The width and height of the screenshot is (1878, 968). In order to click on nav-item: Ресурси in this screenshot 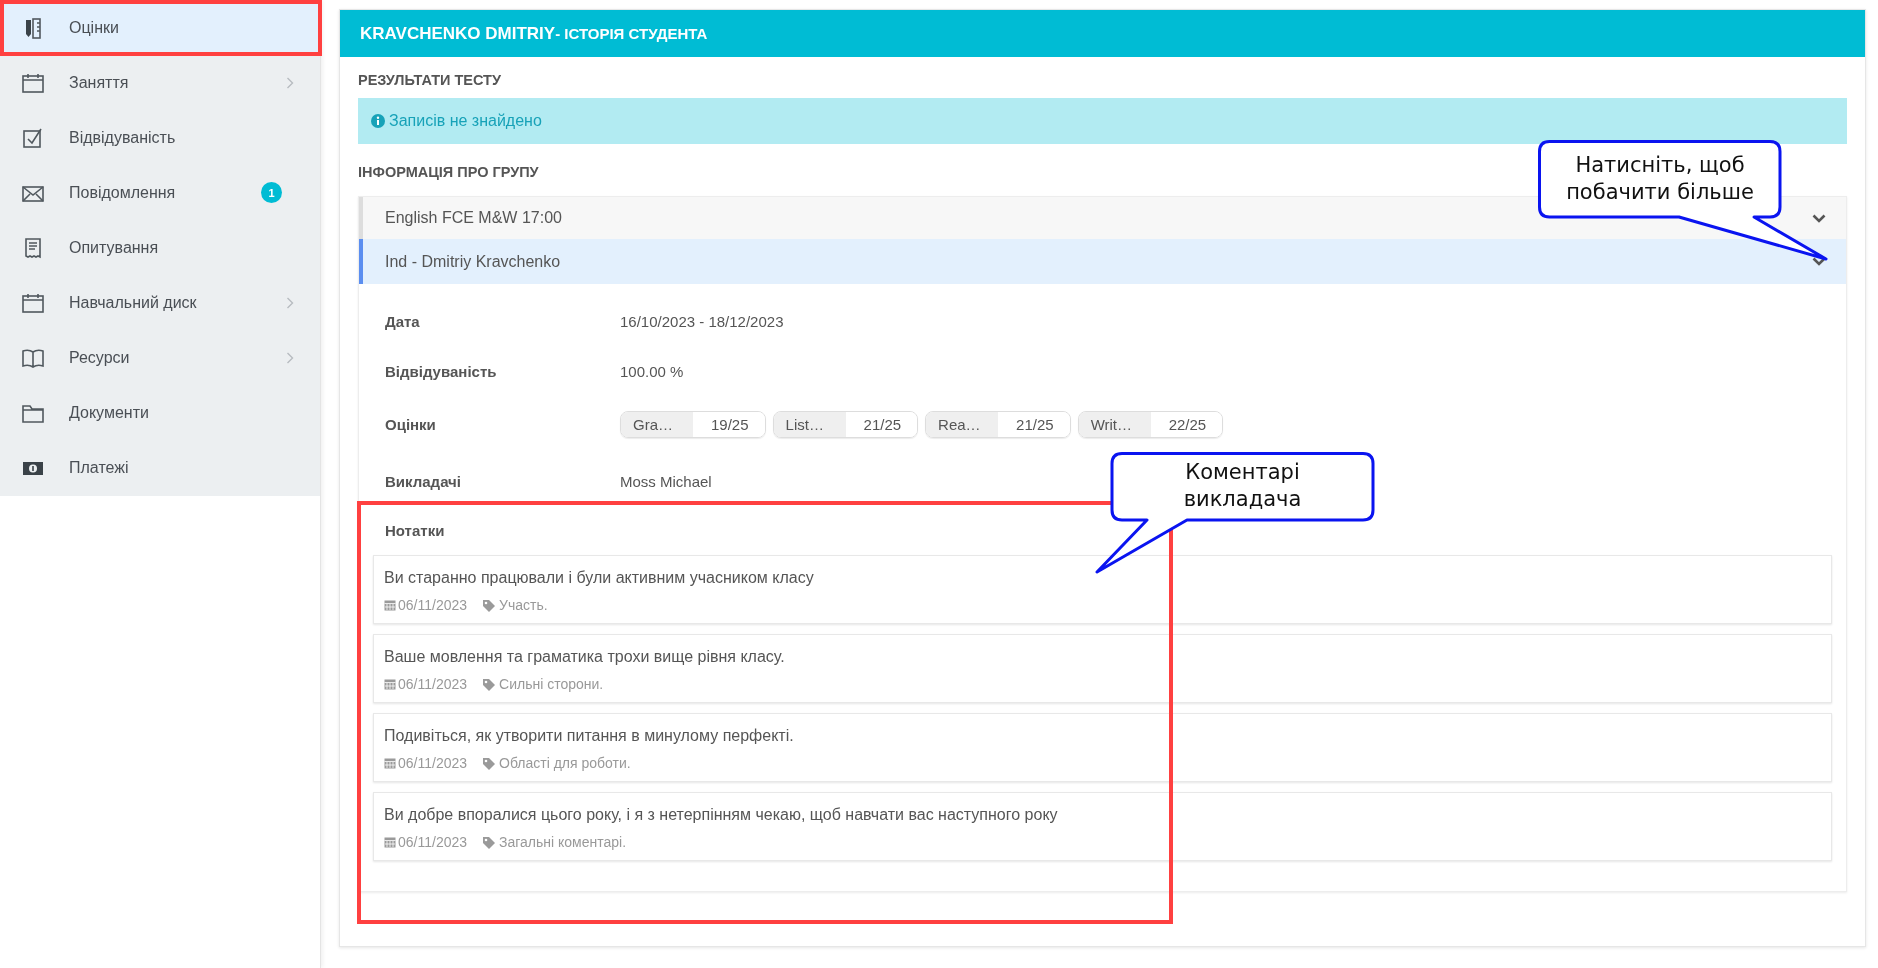, I will do `click(160, 357)`.